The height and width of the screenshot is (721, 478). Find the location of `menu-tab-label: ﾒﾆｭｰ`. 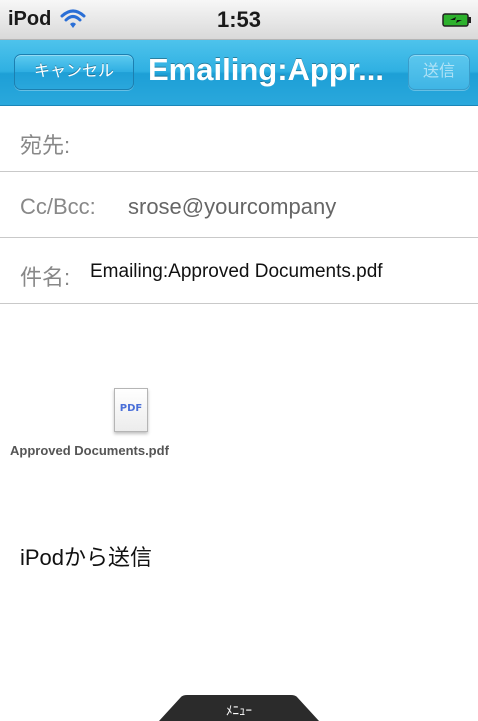

menu-tab-label: ﾒﾆｭｰ is located at coordinates (239, 710).